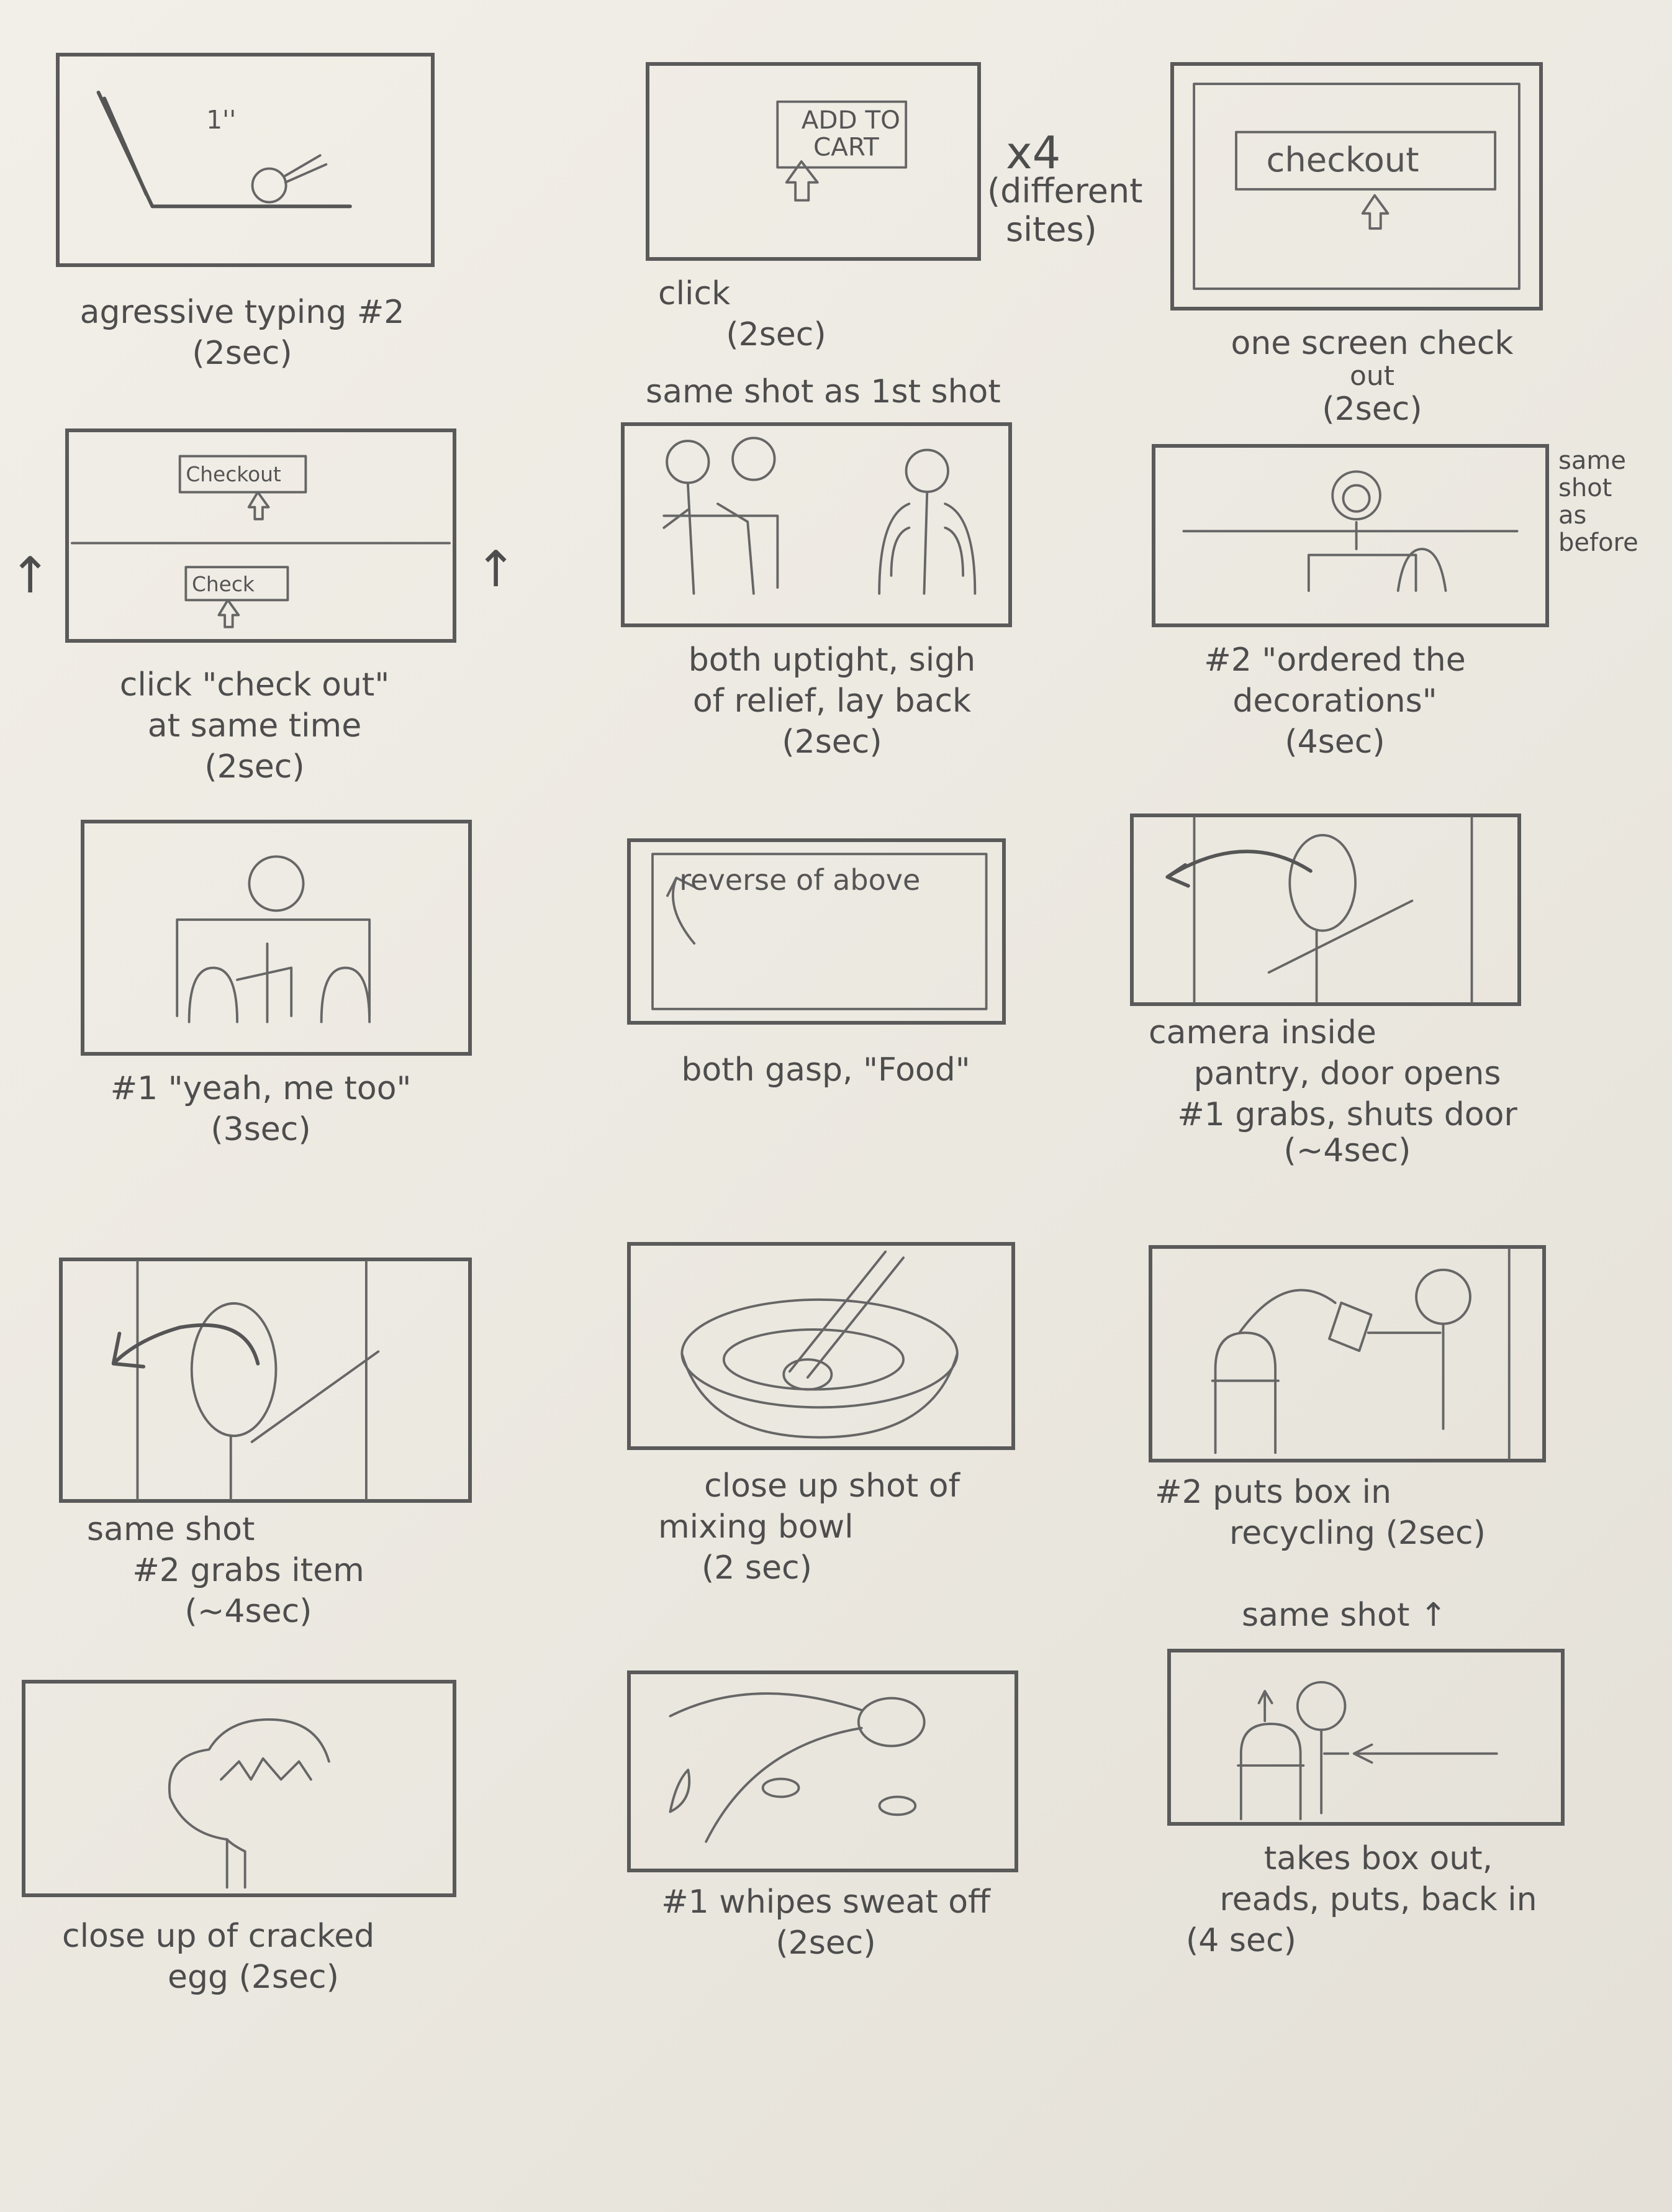 This screenshot has width=1672, height=2212. Describe the element at coordinates (1357, 1533) in the screenshot. I see `panel-12-caption-line2: recycling (2sec)` at that location.